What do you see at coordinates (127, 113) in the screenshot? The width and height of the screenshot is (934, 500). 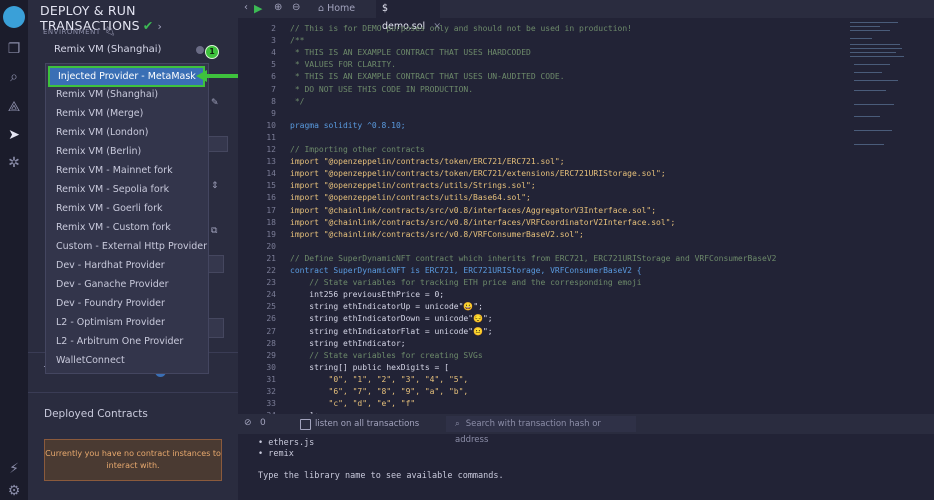 I see `dropdown-option: Remix VM (Merge)` at bounding box center [127, 113].